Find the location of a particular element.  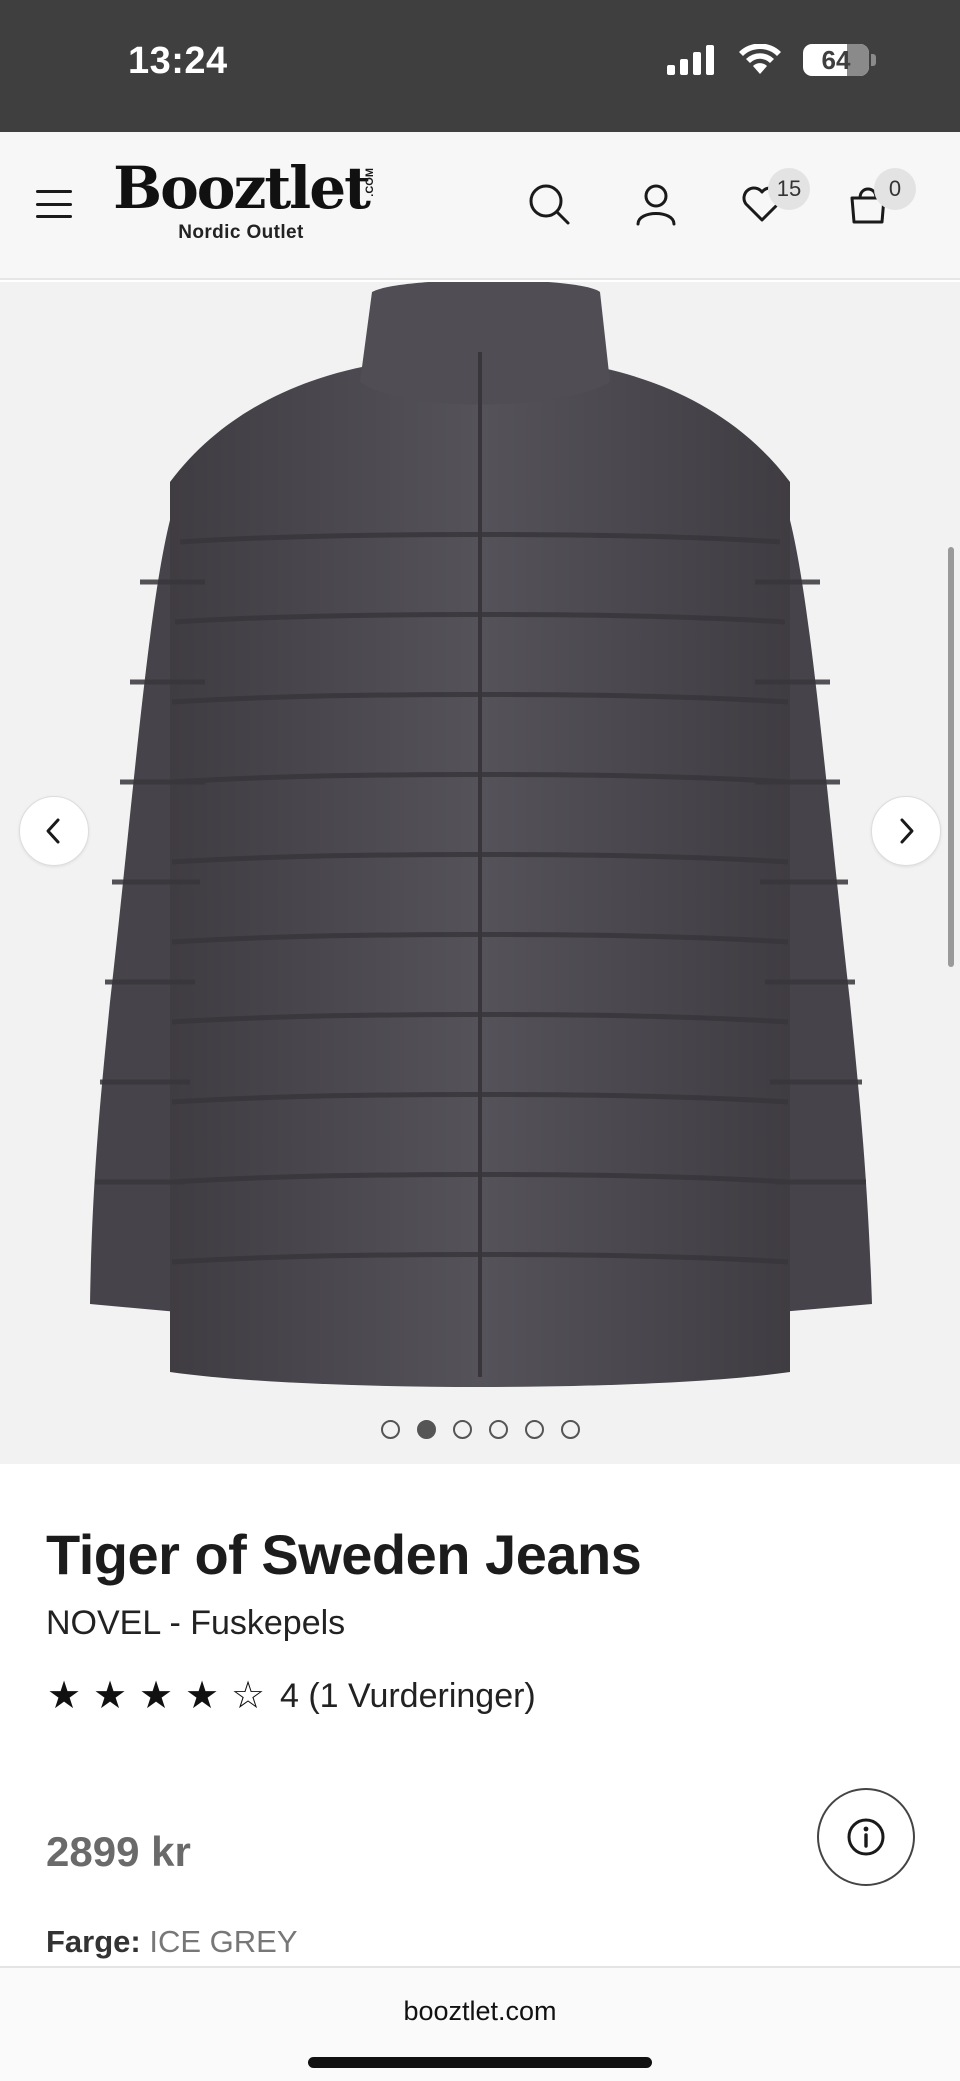

wishlist-count-badge: 15 is located at coordinates (789, 189).